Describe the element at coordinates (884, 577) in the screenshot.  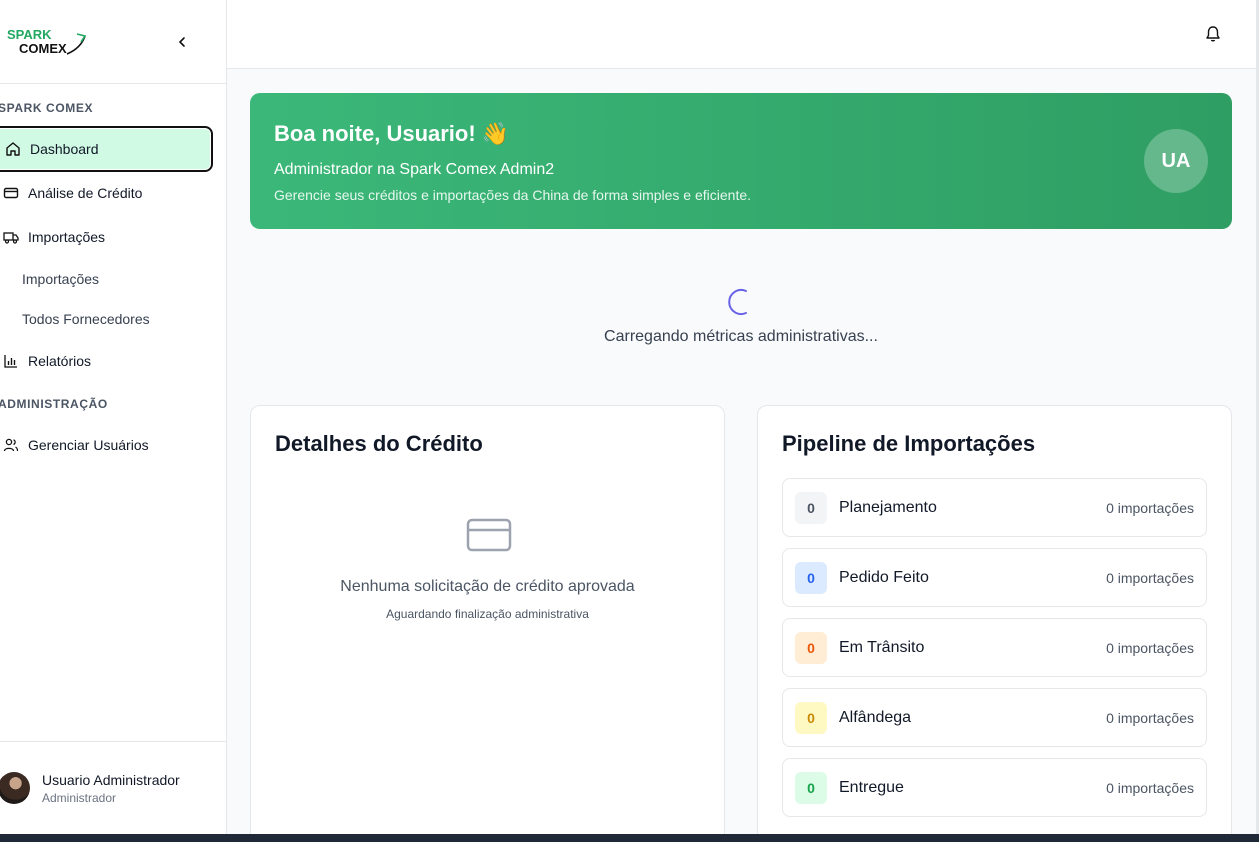
I see `stage-name: Pedido Feito` at that location.